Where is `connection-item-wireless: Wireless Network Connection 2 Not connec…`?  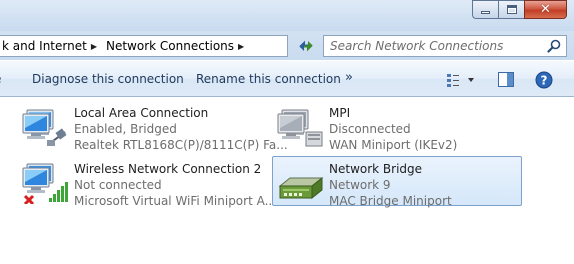
connection-item-wireless: Wireless Network Connection 2 Not connec… is located at coordinates (146, 182).